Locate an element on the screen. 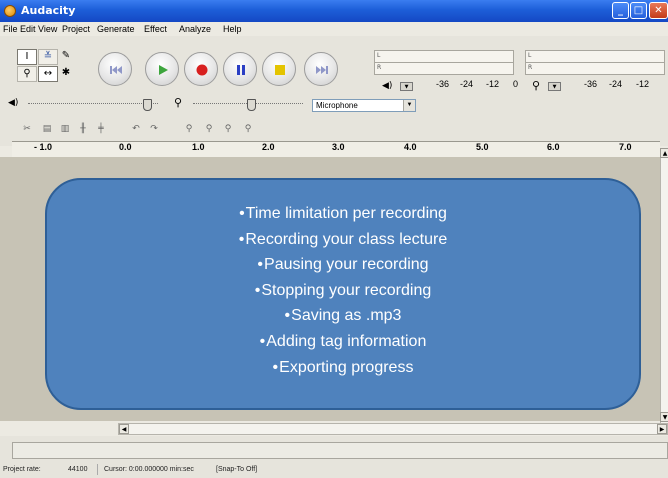 This screenshot has height=478, width=668. ruler-label: 1.0 is located at coordinates (198, 147).